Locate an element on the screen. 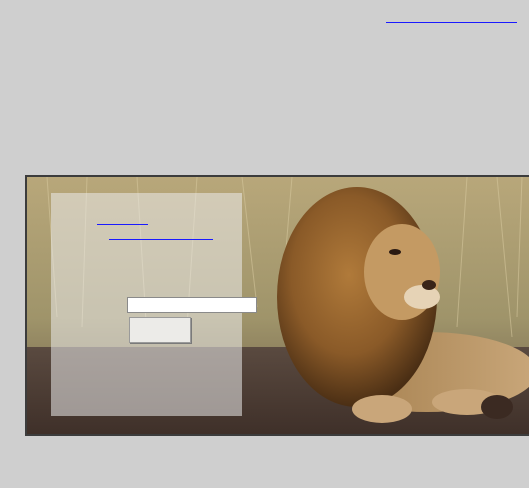 The image size is (529, 488). top-right-link is located at coordinates (451, 16).